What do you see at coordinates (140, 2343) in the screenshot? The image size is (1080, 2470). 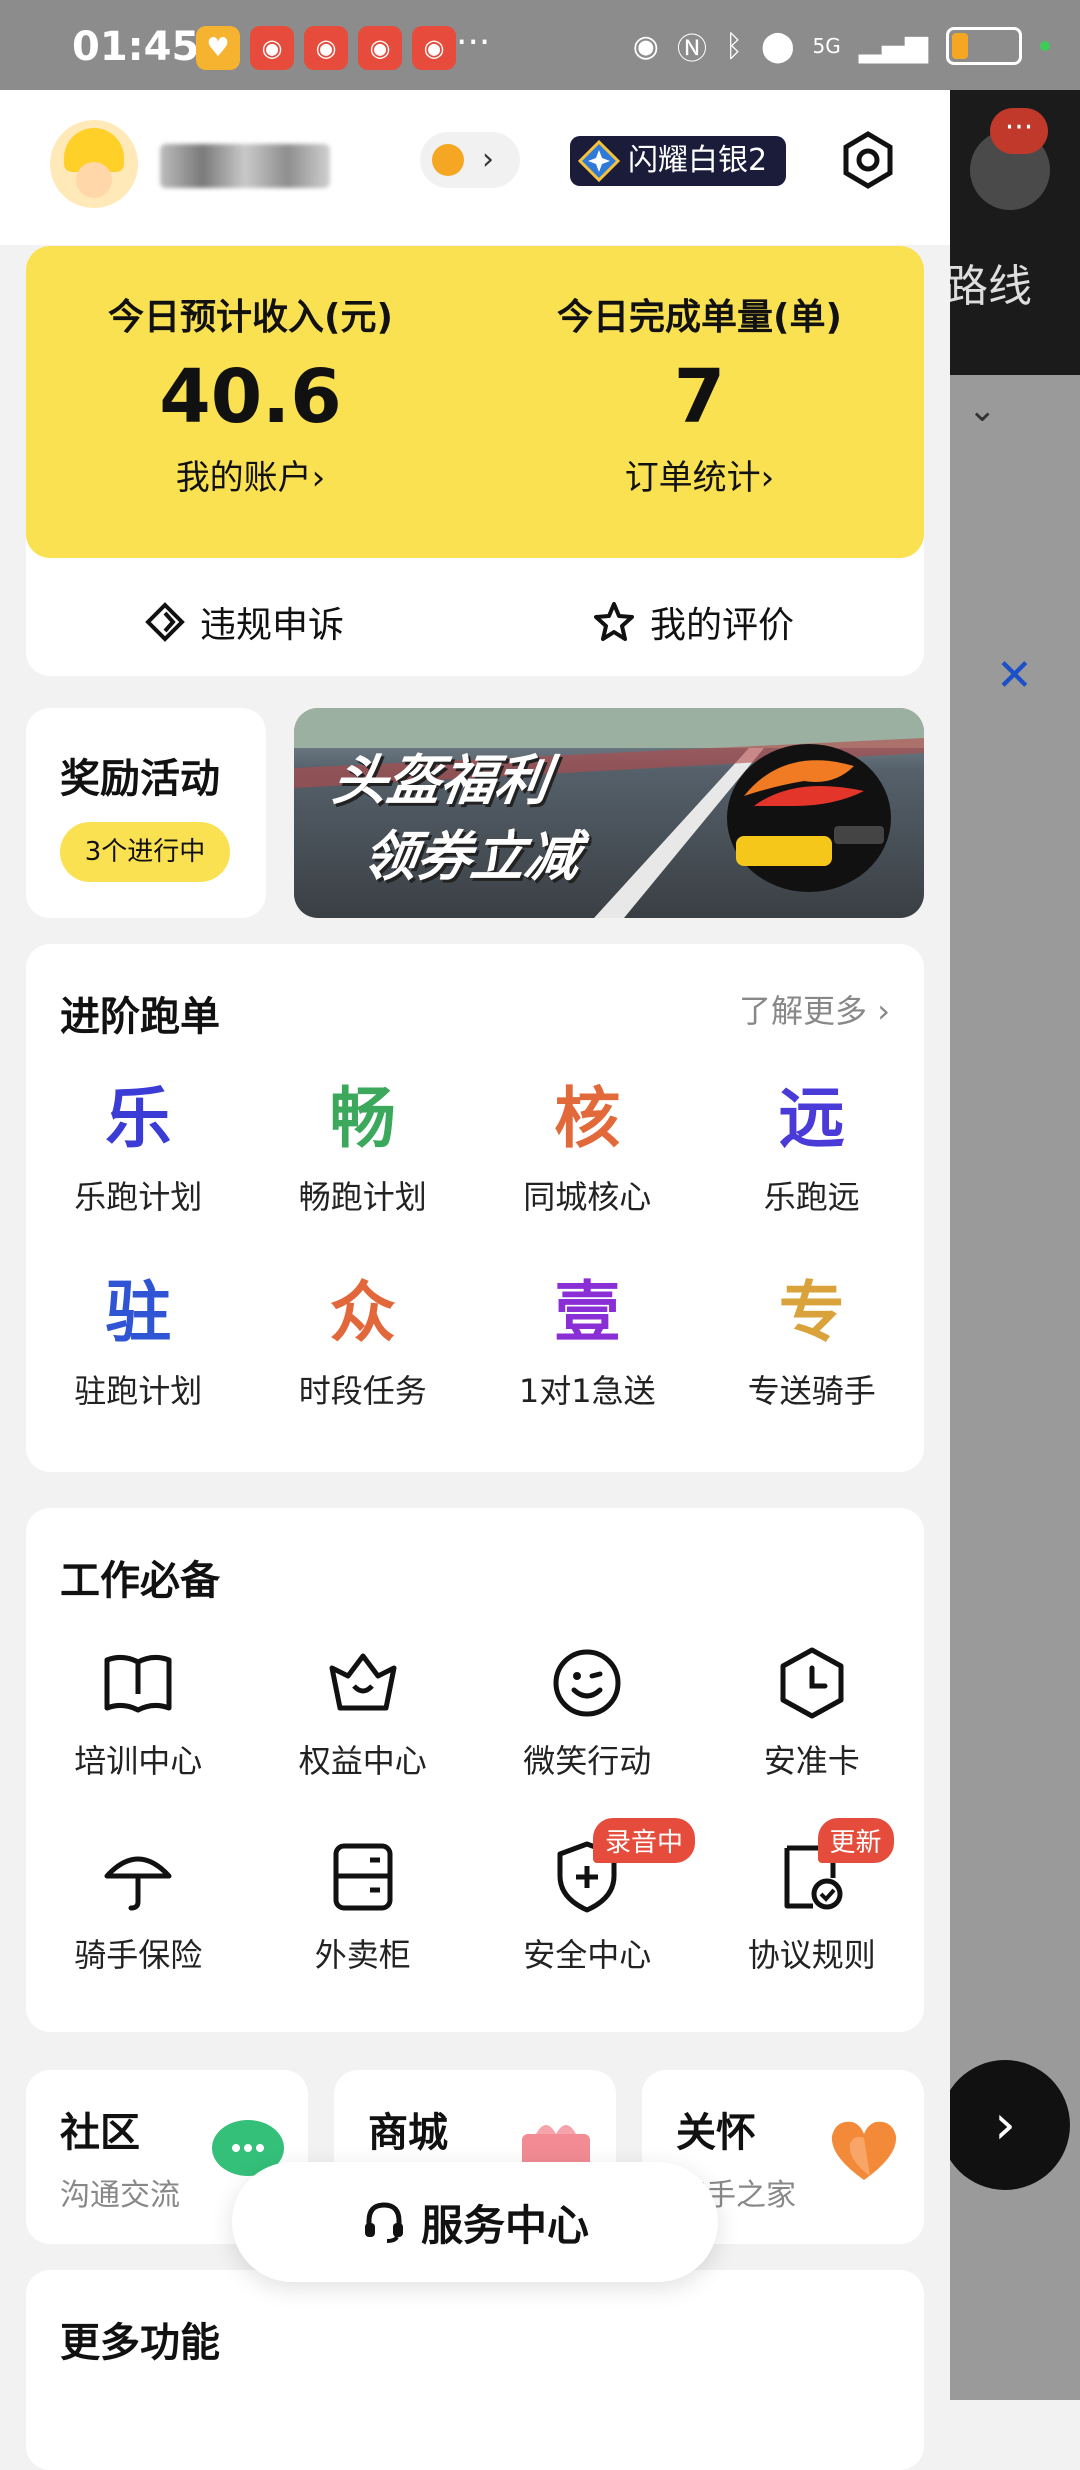 I see `more-features-title: 更多功能` at bounding box center [140, 2343].